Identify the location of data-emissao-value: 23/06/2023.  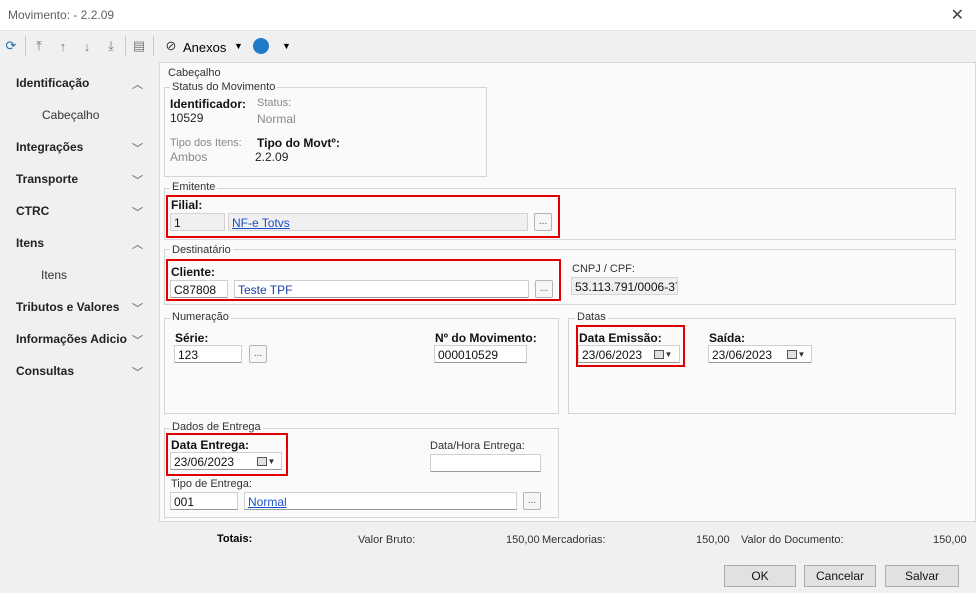
(612, 355).